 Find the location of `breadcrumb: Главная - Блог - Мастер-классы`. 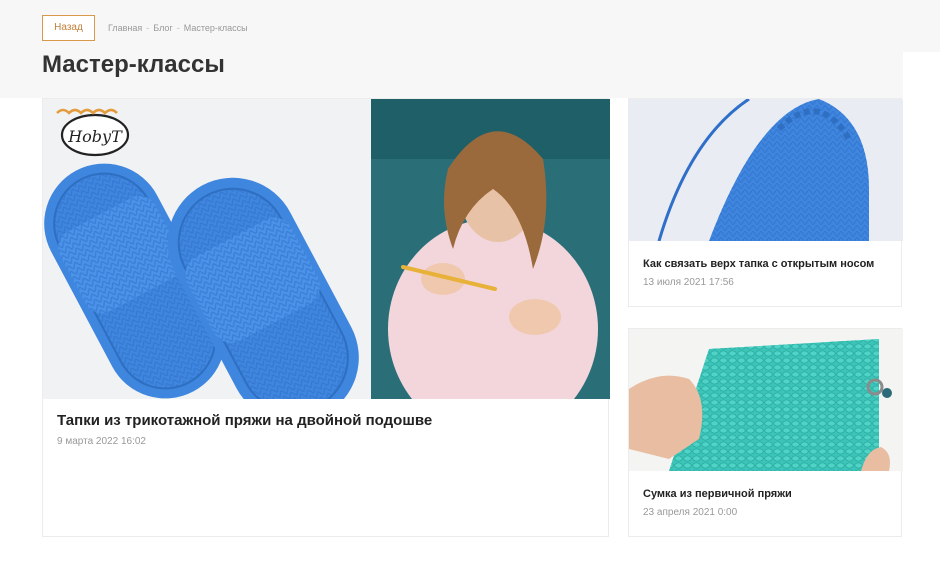

breadcrumb: Главная - Блог - Мастер-классы is located at coordinates (178, 28).